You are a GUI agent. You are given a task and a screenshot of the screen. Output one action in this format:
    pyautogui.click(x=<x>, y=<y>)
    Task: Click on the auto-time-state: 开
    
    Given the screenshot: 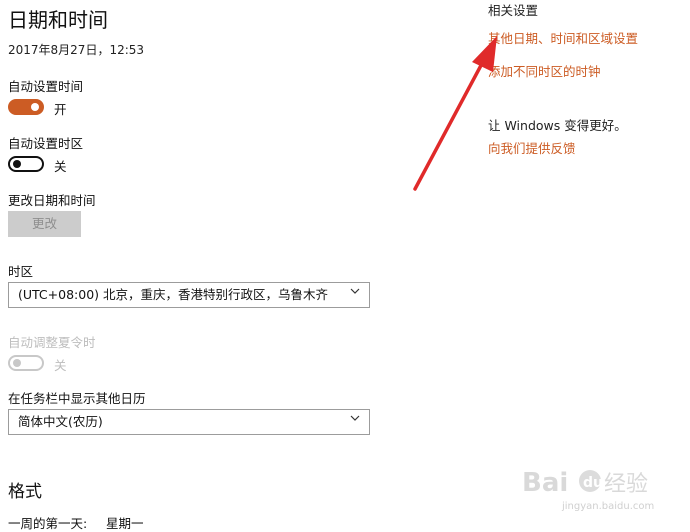 What is the action you would take?
    pyautogui.click(x=60, y=109)
    